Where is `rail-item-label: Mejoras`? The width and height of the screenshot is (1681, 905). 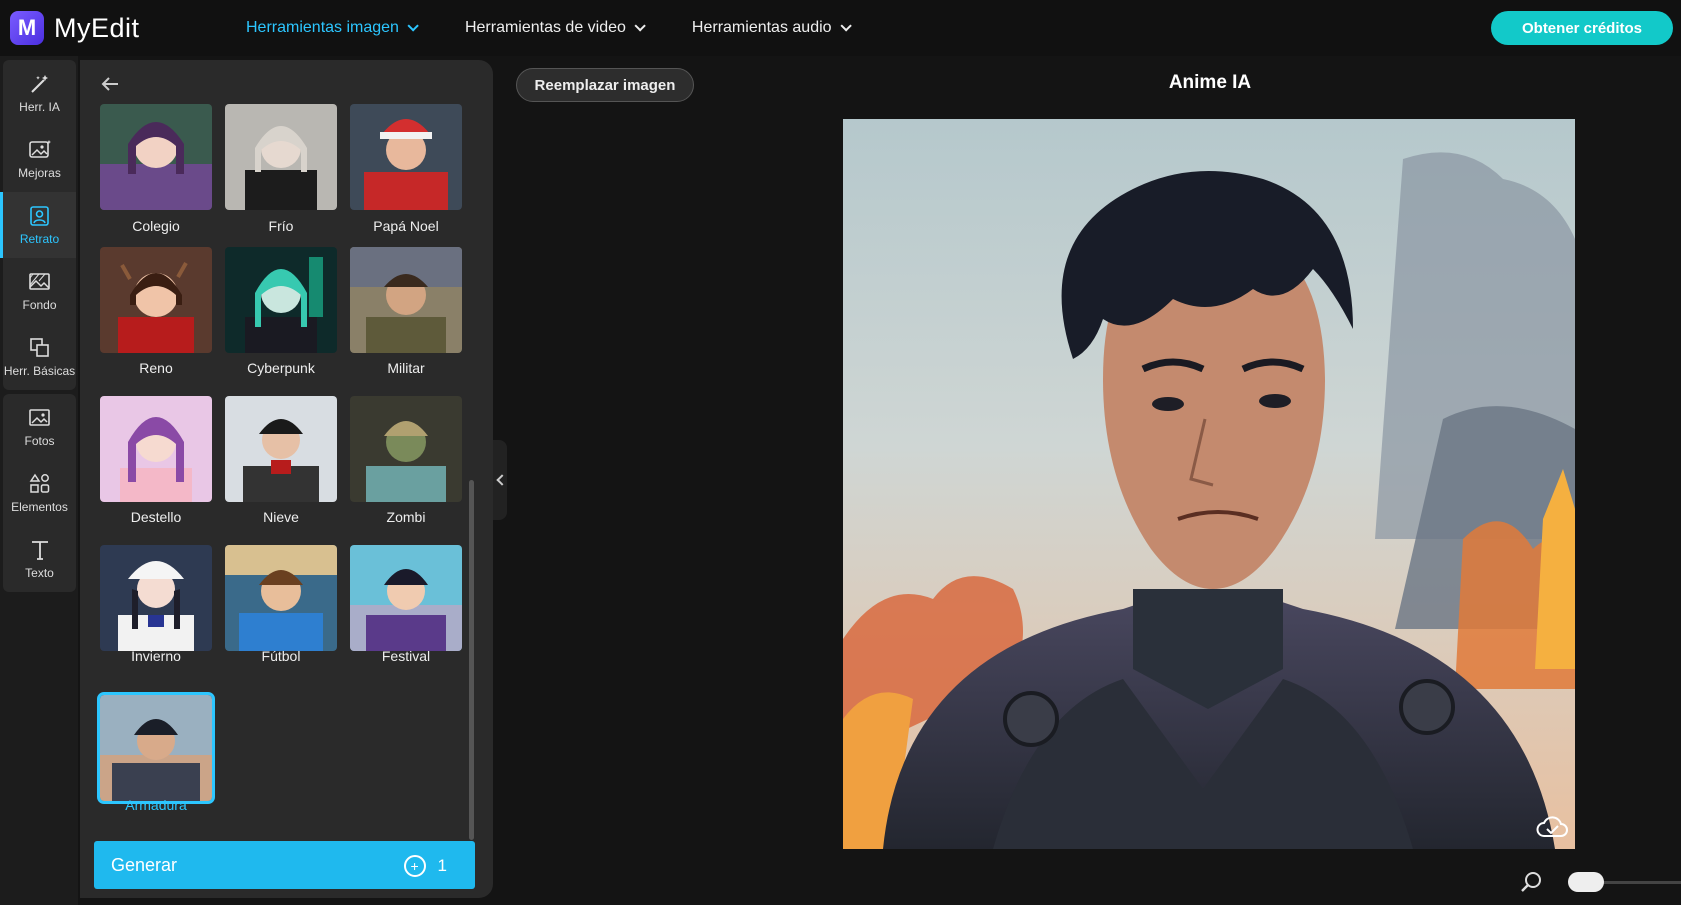 rail-item-label: Mejoras is located at coordinates (39, 173).